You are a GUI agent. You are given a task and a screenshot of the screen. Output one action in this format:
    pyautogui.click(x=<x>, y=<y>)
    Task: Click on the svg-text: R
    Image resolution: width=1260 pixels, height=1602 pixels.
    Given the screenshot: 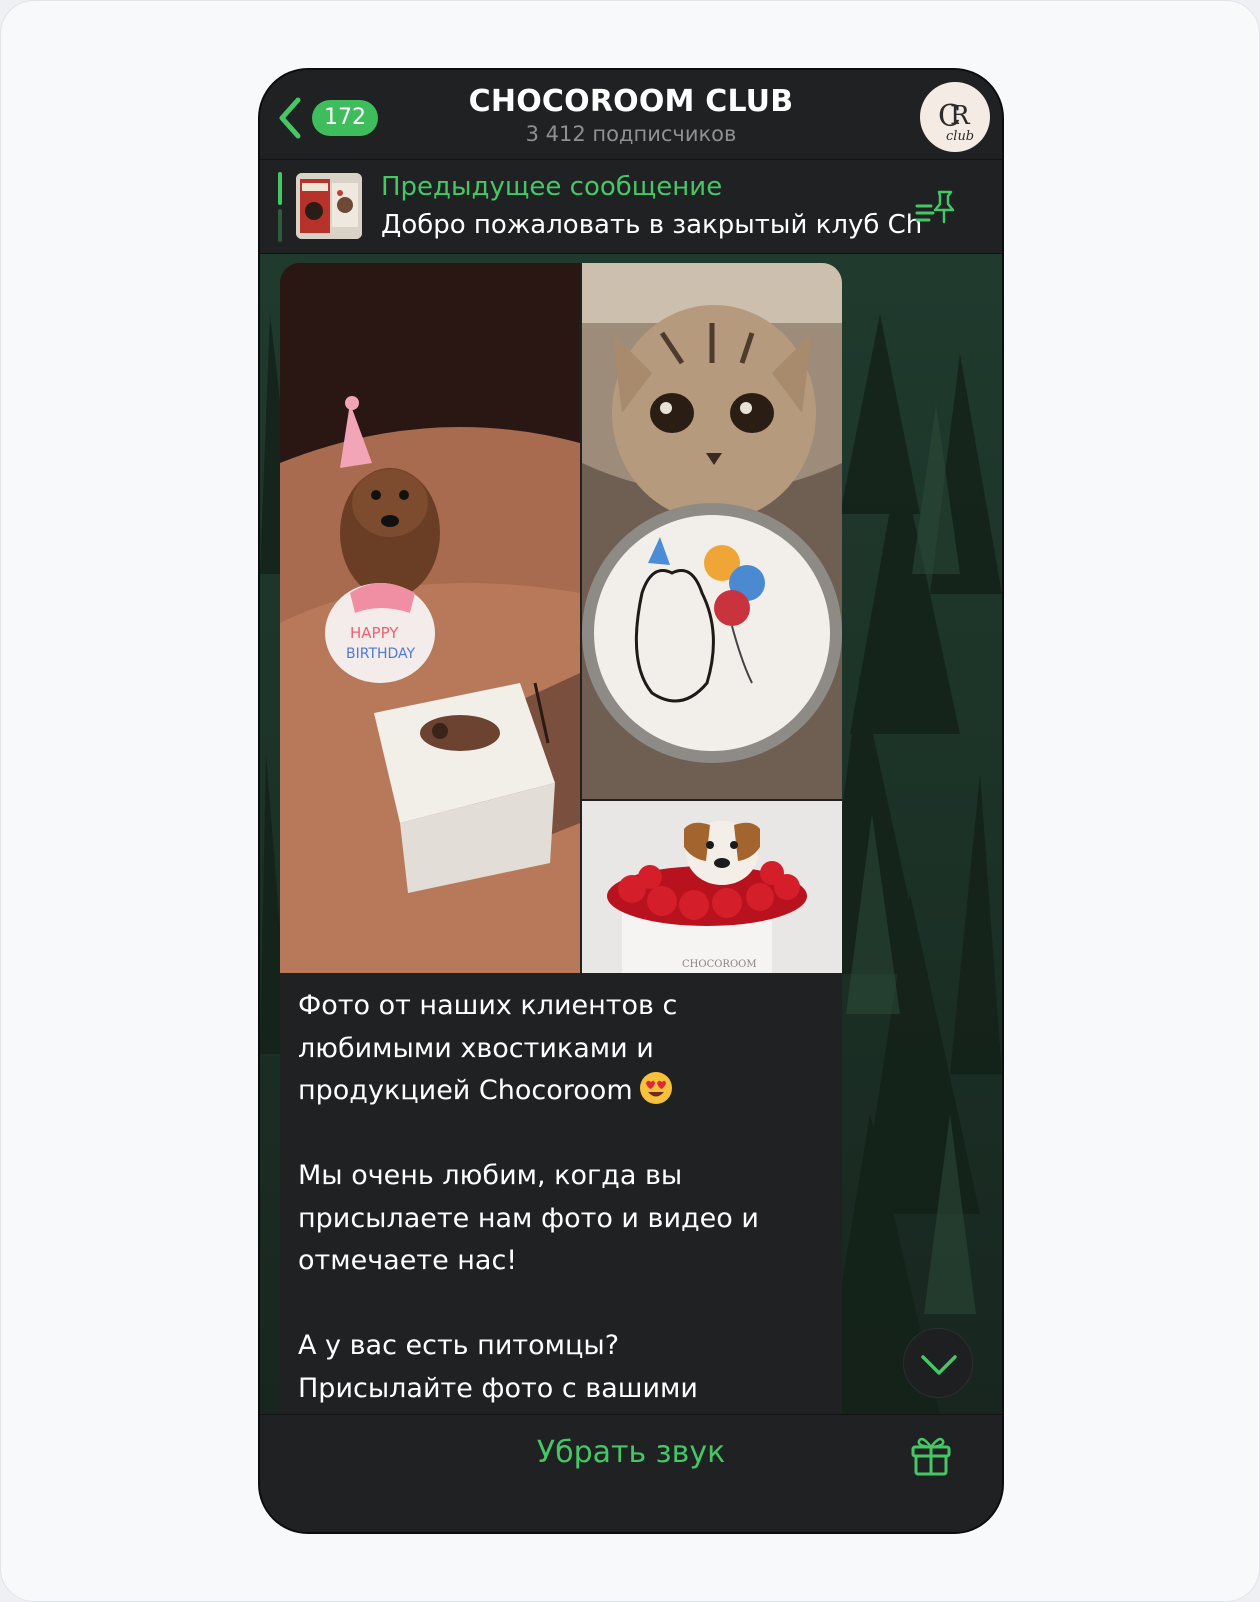 What is the action you would take?
    pyautogui.click(x=960, y=116)
    